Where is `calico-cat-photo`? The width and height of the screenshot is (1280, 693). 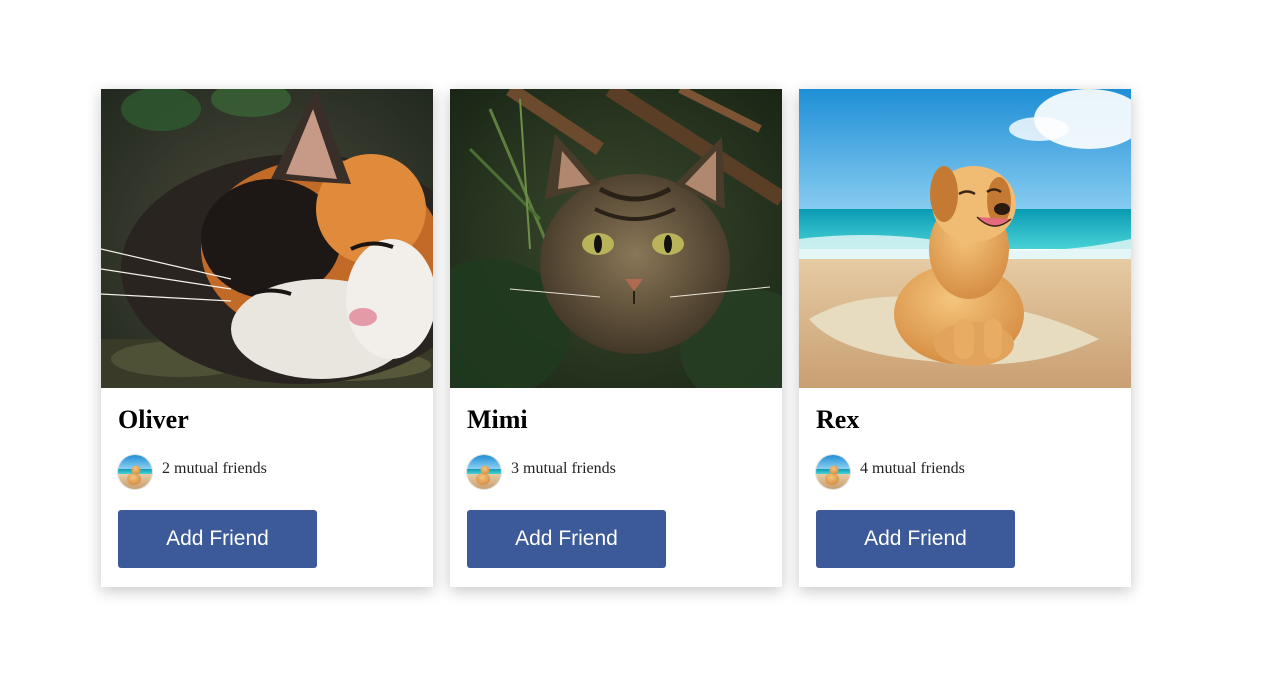
calico-cat-photo is located at coordinates (267, 238).